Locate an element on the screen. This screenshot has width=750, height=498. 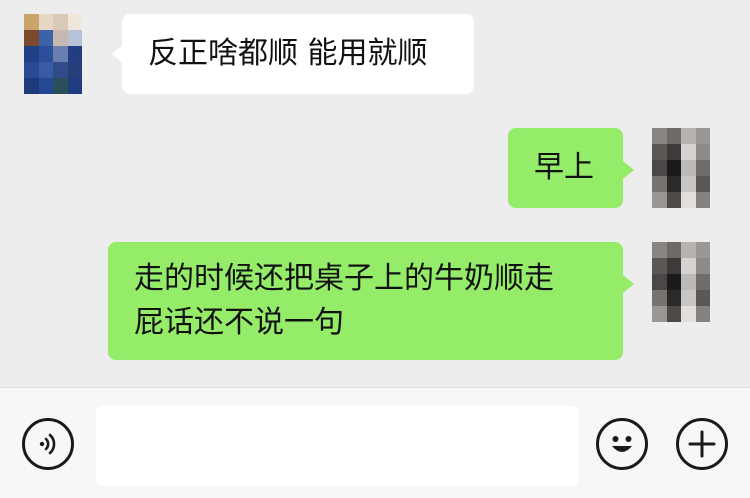
voice-icon is located at coordinates (47, 444).